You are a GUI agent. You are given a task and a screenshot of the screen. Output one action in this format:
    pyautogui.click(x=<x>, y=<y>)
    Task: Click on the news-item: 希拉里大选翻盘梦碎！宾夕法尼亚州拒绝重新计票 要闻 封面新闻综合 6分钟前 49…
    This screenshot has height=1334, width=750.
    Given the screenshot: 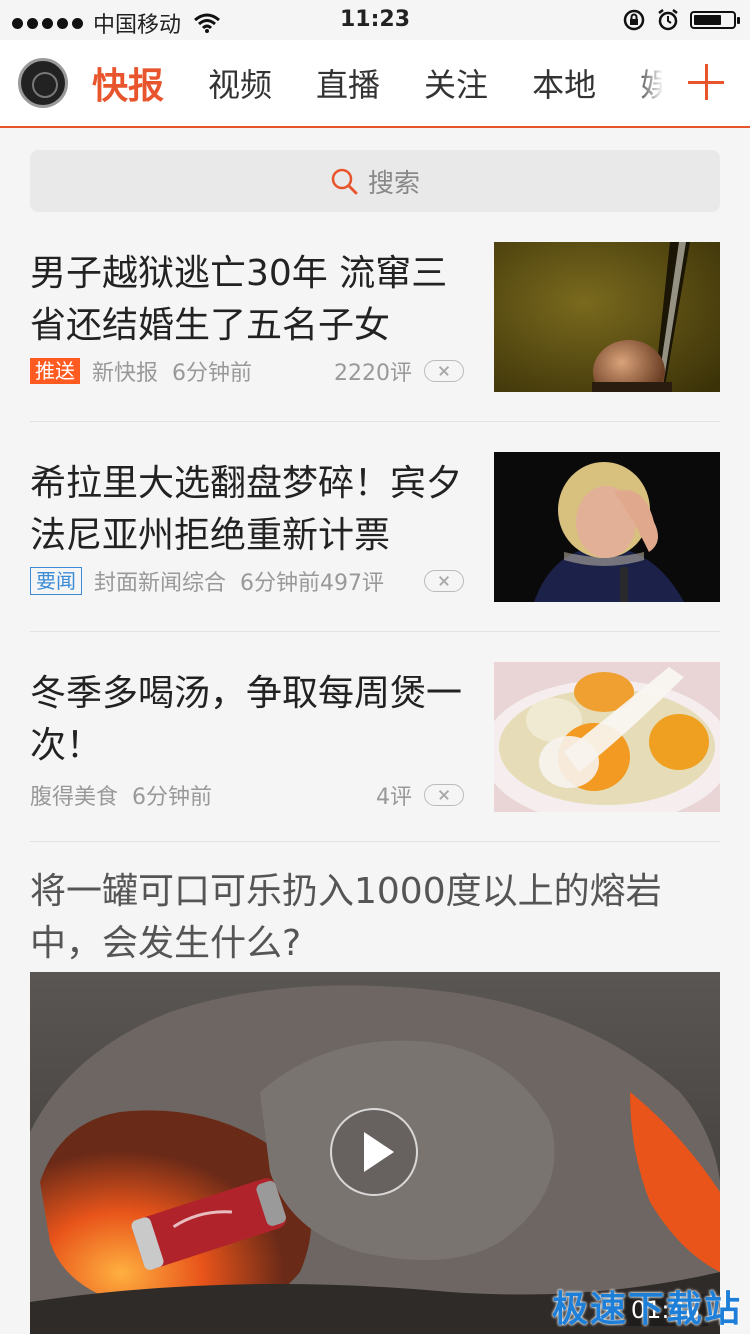 What is the action you would take?
    pyautogui.click(x=375, y=527)
    